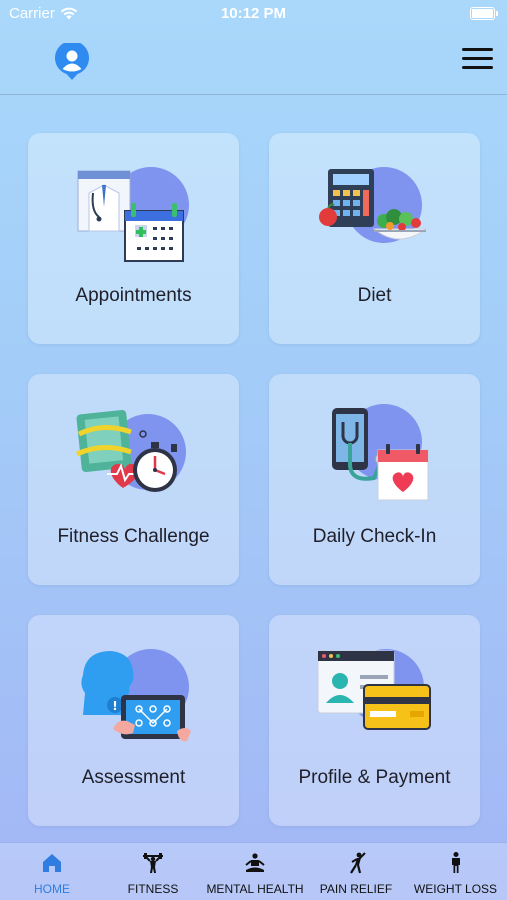  I want to click on fitness-challenge-card: Fitness Challenge, so click(133, 479).